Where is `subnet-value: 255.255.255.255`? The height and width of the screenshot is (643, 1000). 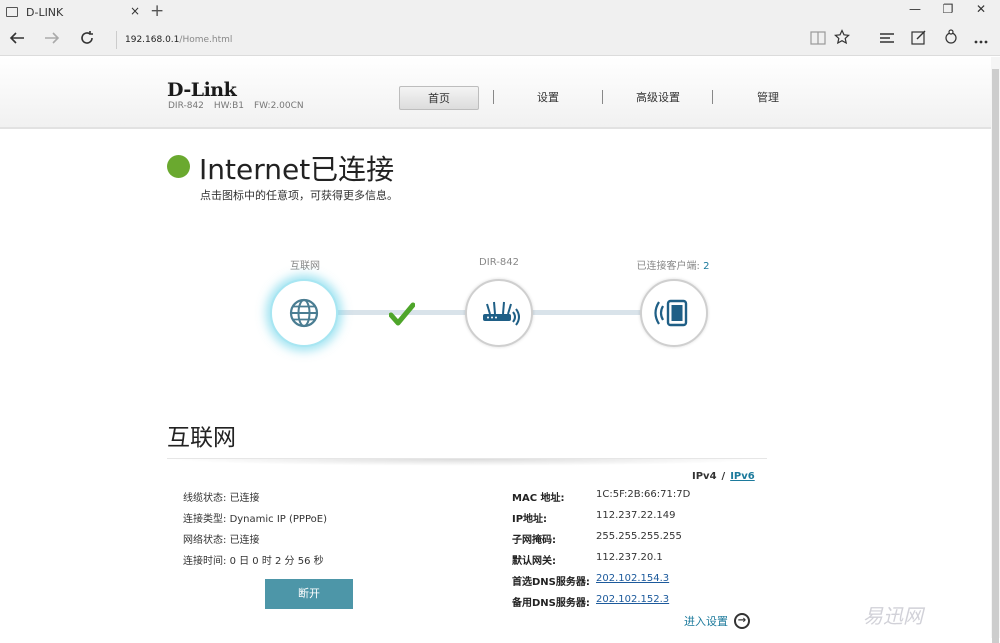
subnet-value: 255.255.255.255 is located at coordinates (639, 536).